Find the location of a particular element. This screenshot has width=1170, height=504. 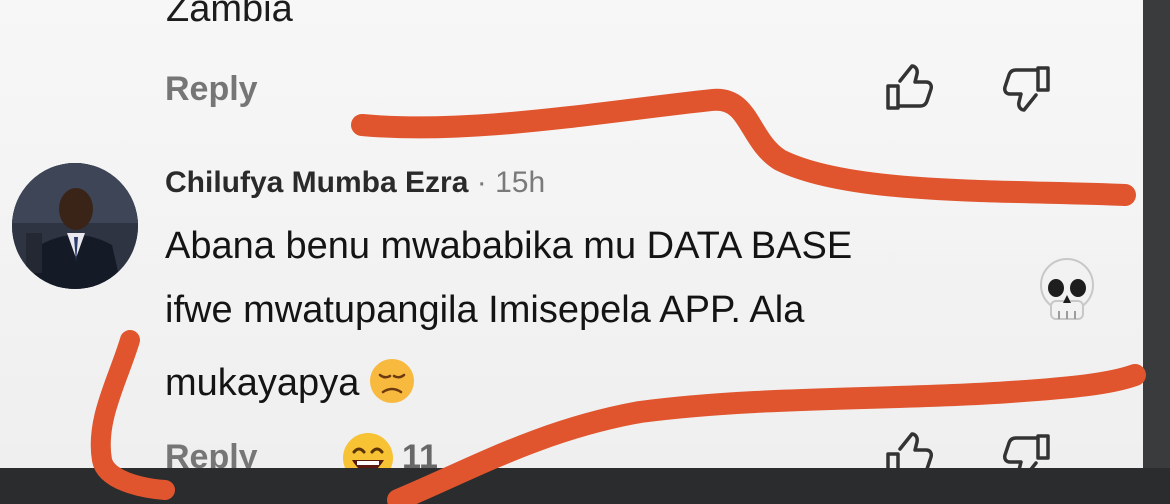

laughing-face-icon is located at coordinates (368, 449).